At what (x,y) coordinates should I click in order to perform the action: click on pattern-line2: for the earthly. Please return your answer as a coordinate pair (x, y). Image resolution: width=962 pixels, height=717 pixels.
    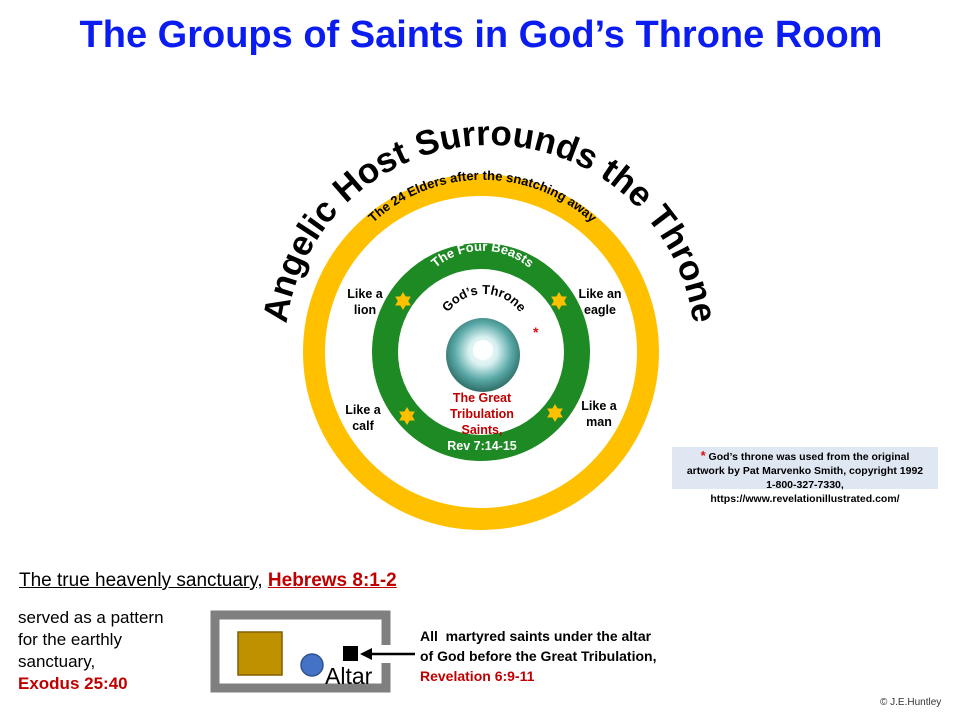
    Looking at the image, I should click on (70, 639).